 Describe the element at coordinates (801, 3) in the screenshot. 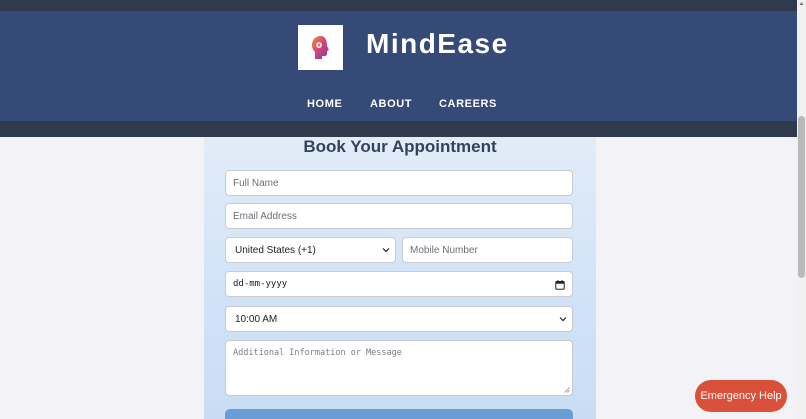

I see `scroll-up-arrow-icon` at that location.